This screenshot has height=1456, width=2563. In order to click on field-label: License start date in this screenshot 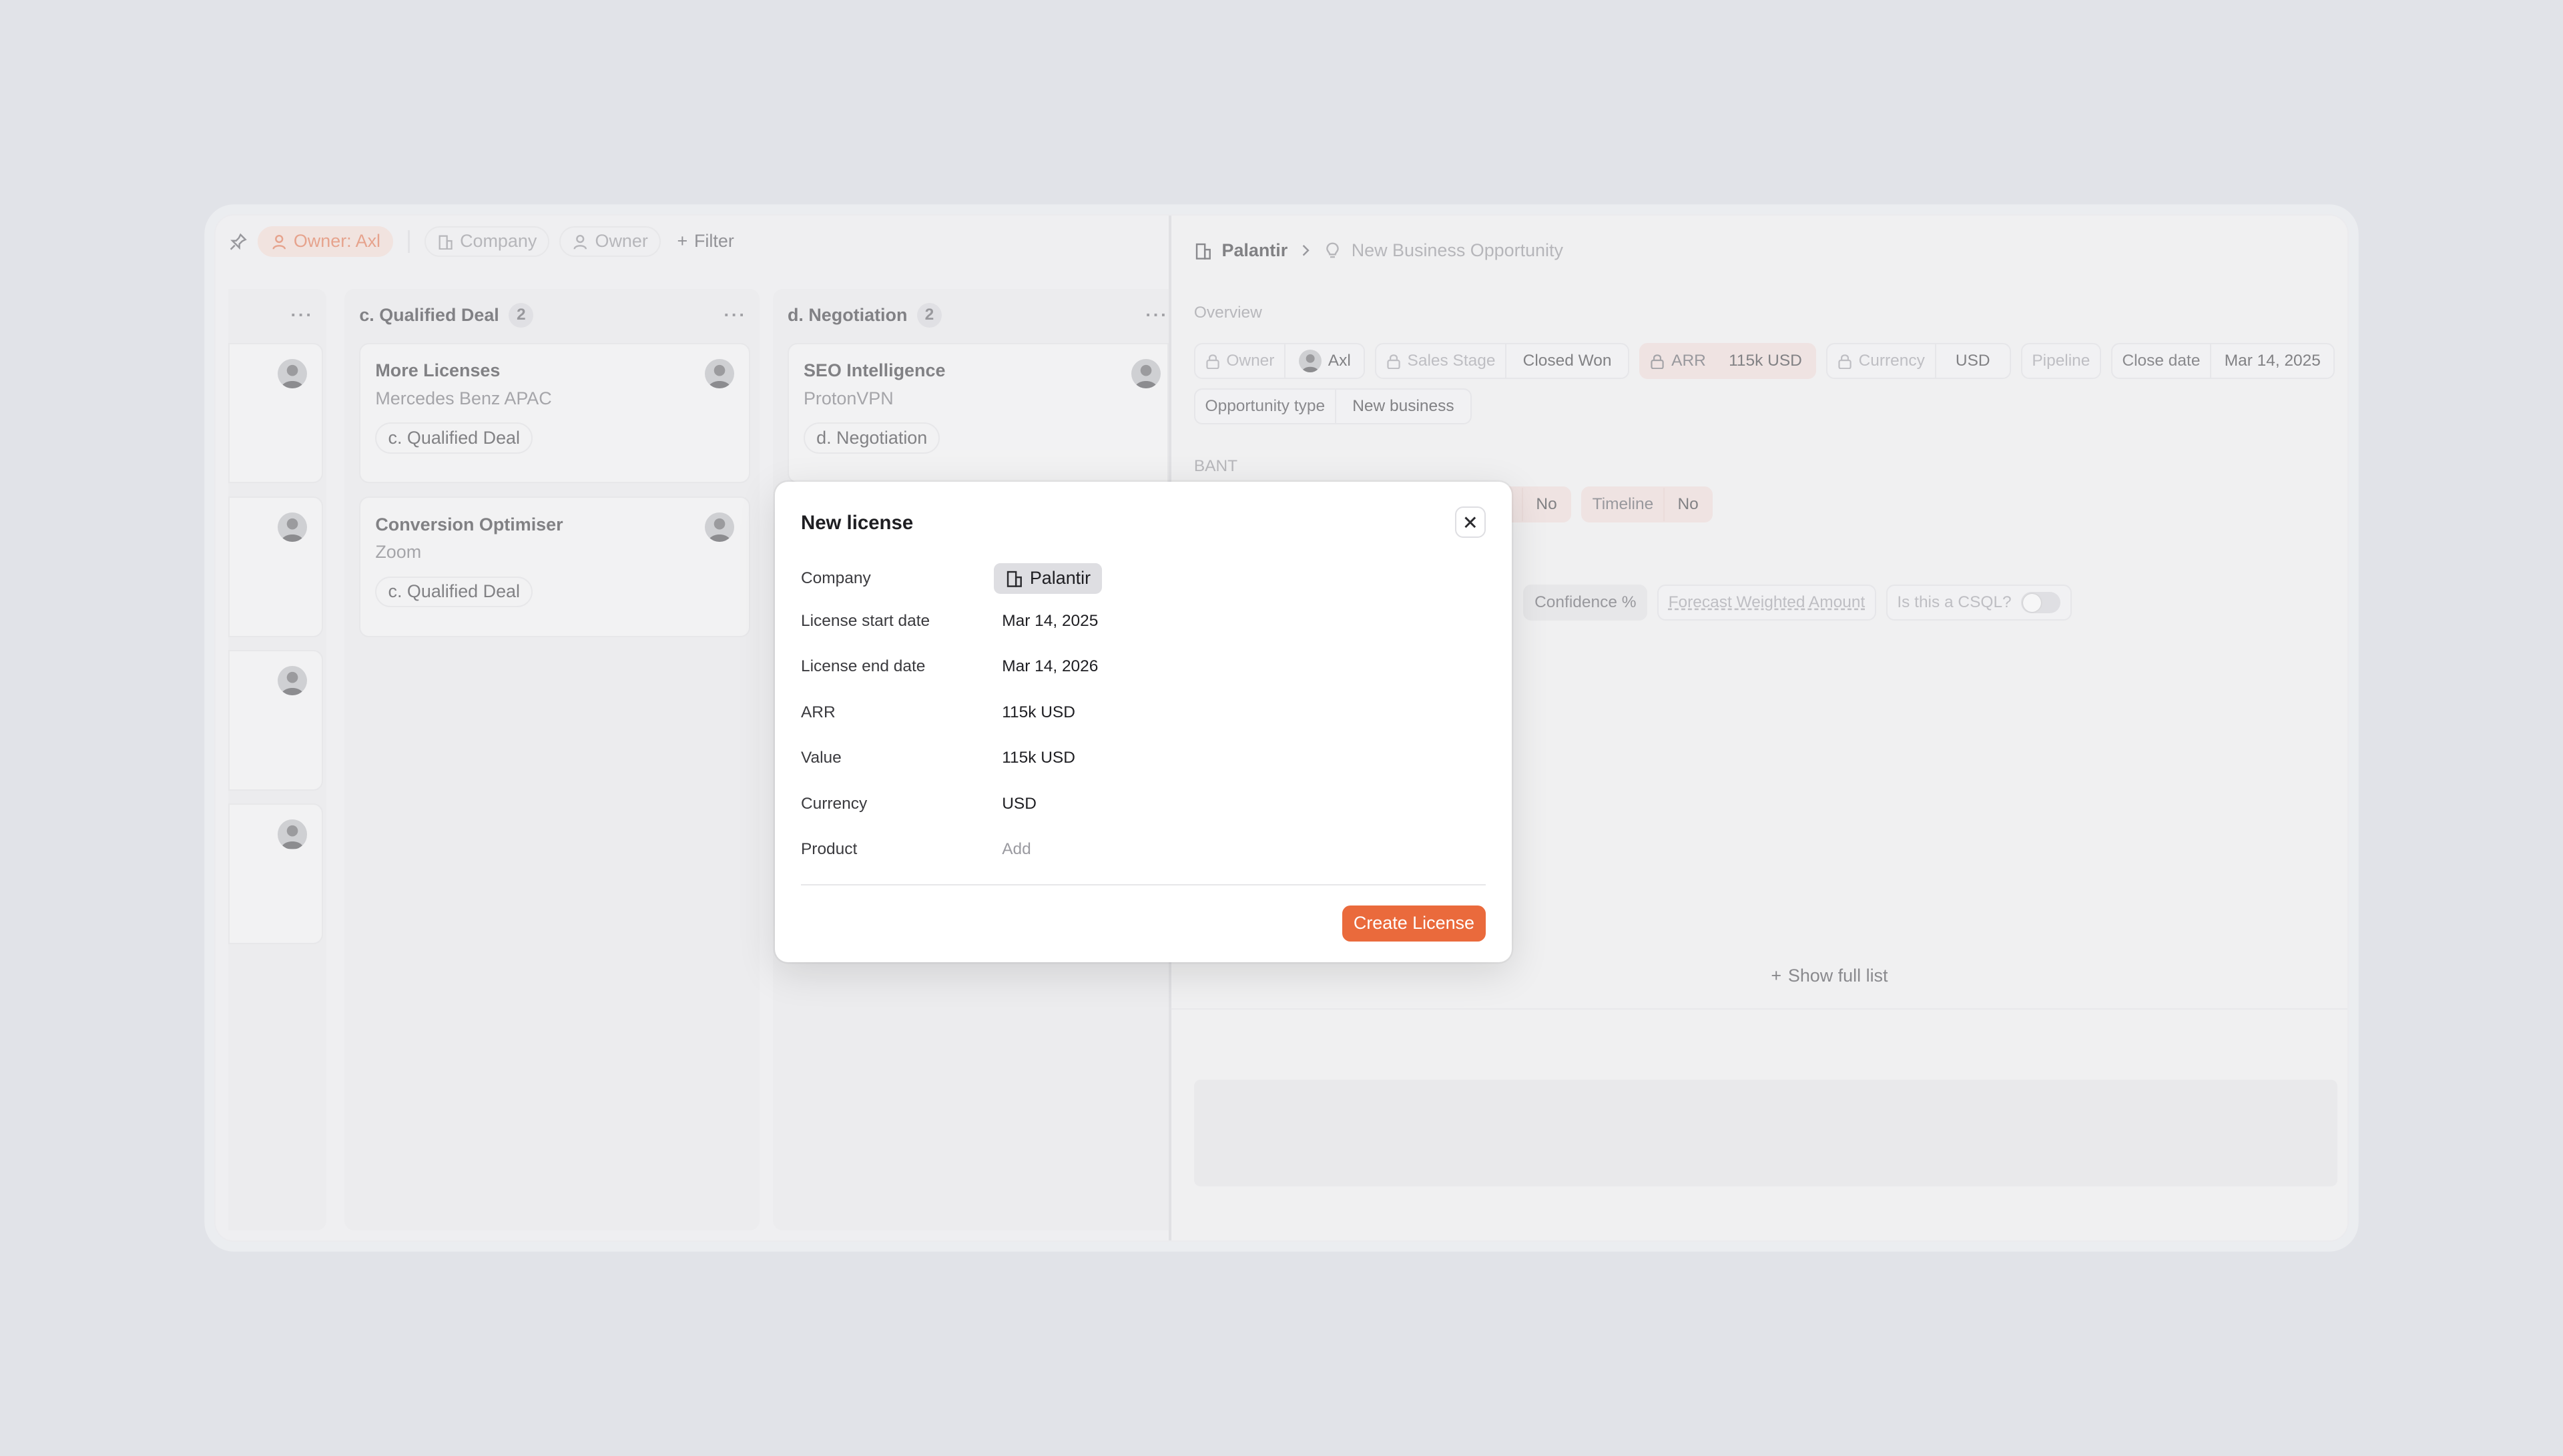, I will do `click(865, 620)`.